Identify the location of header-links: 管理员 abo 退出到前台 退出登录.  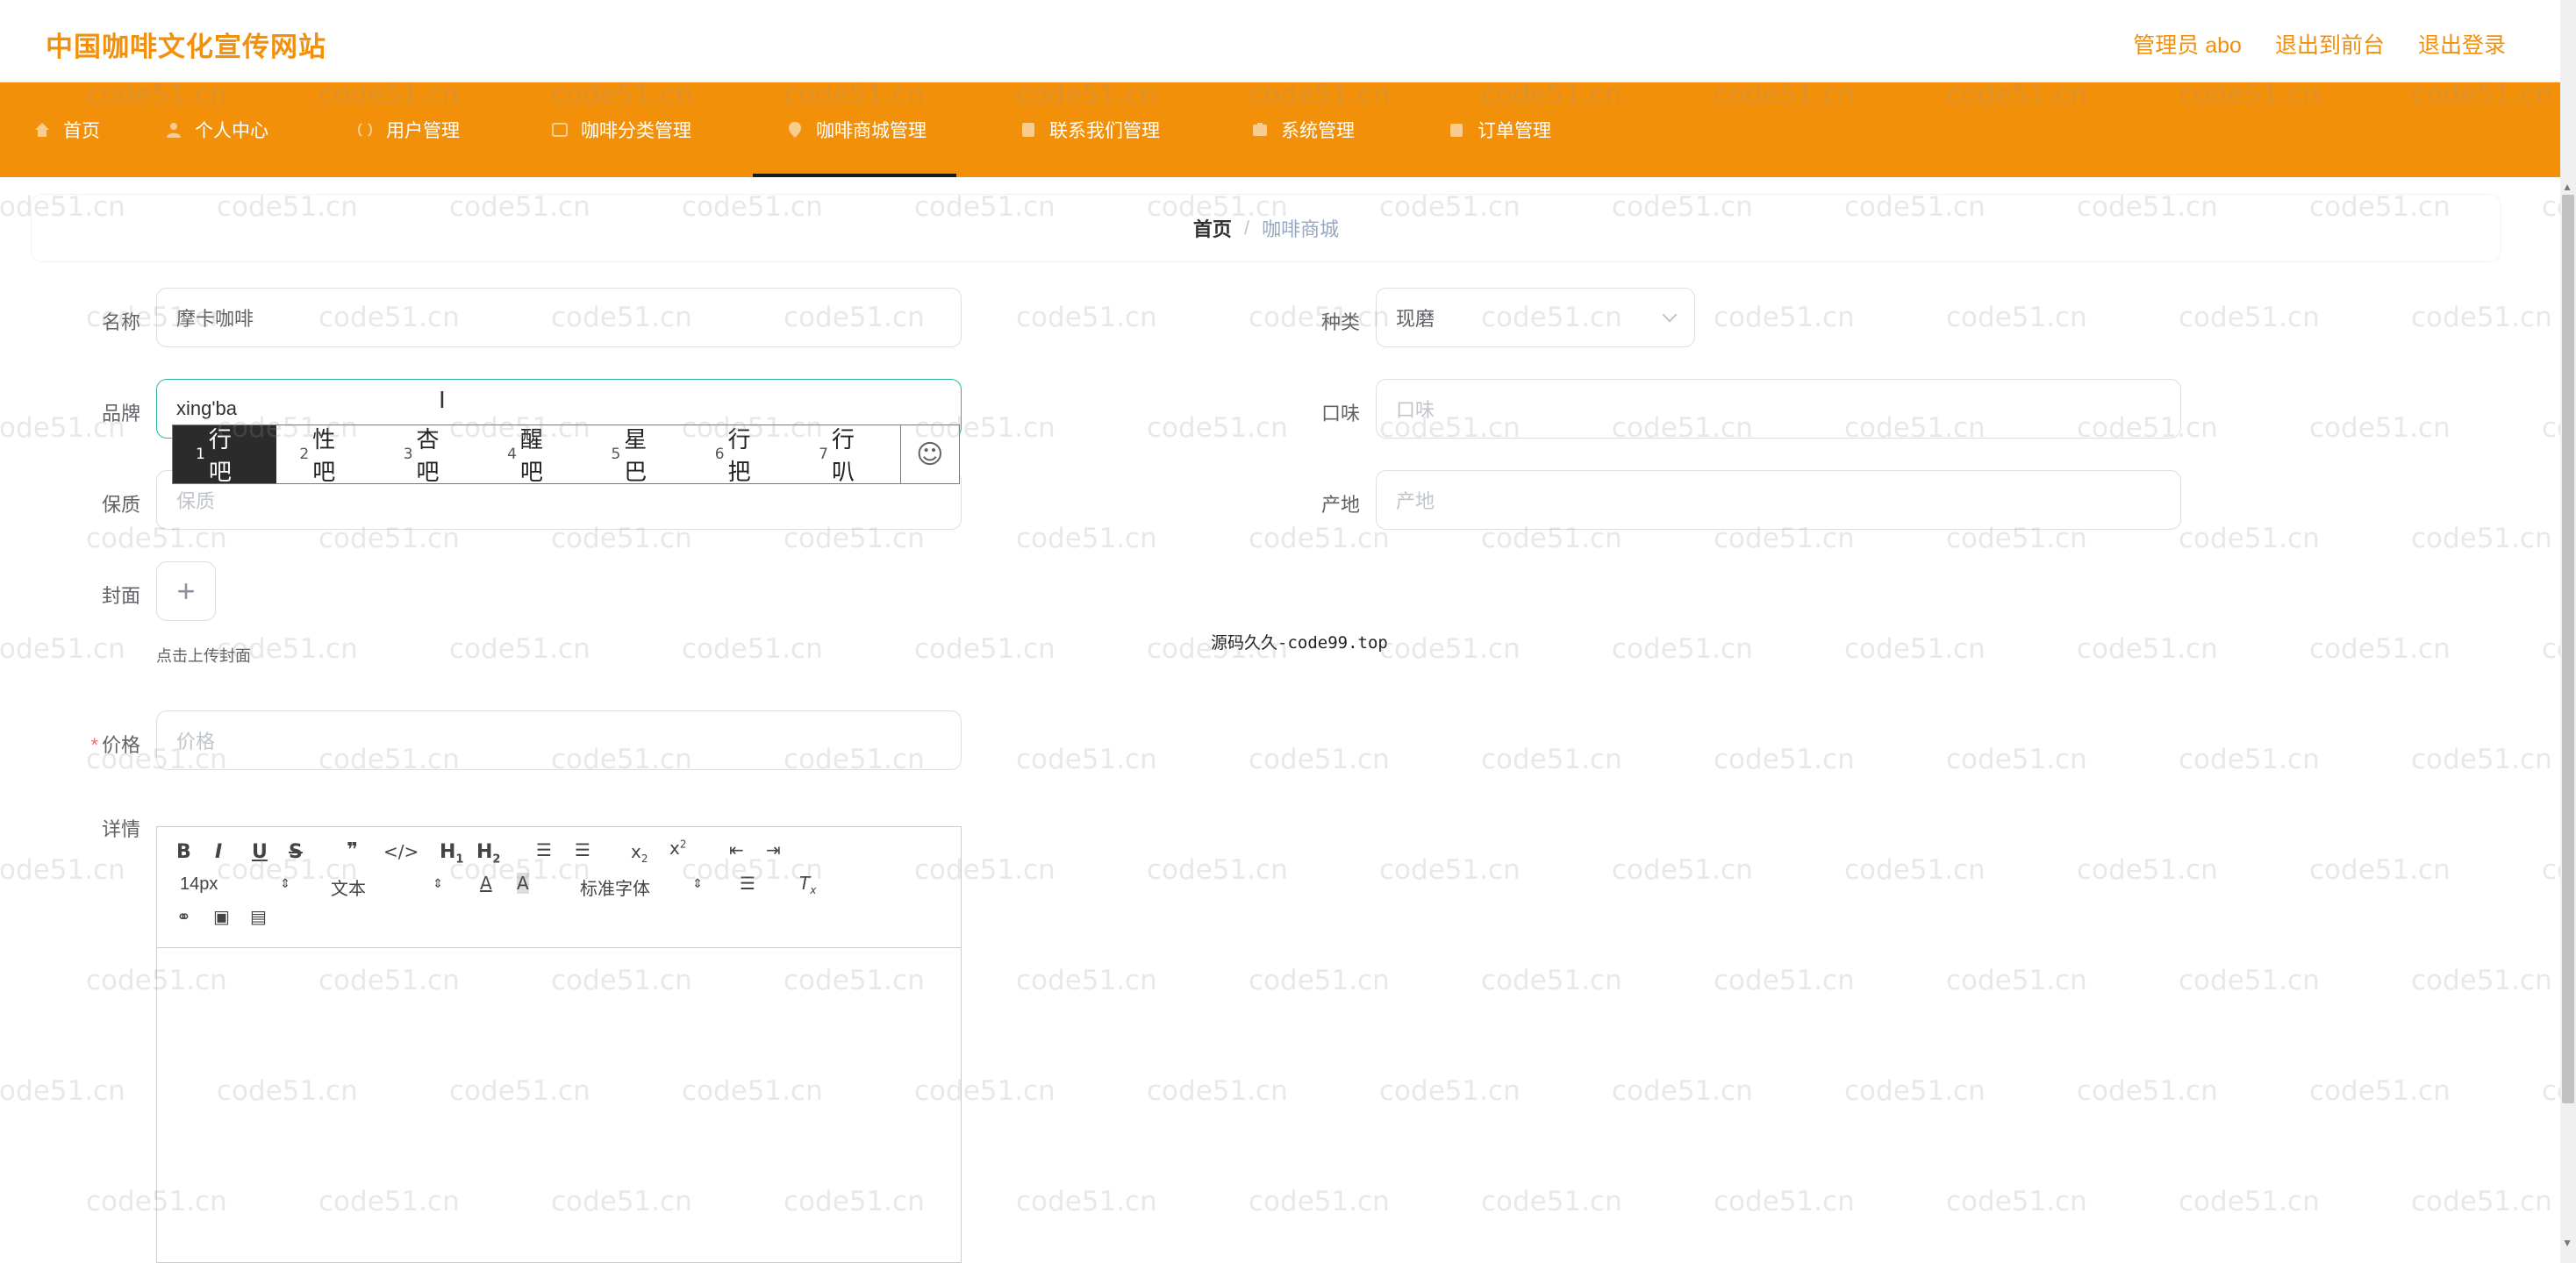
(2319, 44).